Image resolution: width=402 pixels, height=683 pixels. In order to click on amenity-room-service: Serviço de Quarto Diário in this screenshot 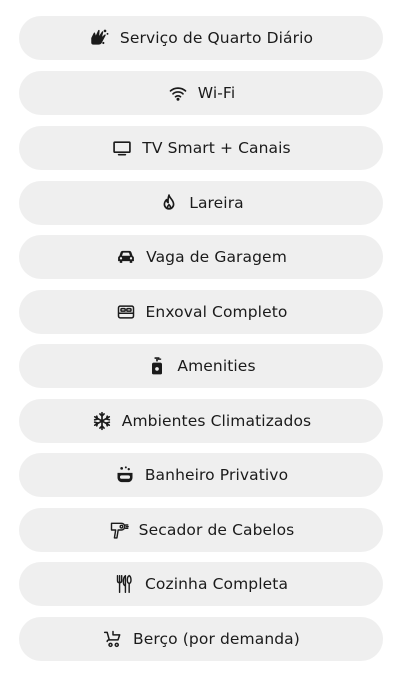, I will do `click(201, 38)`.